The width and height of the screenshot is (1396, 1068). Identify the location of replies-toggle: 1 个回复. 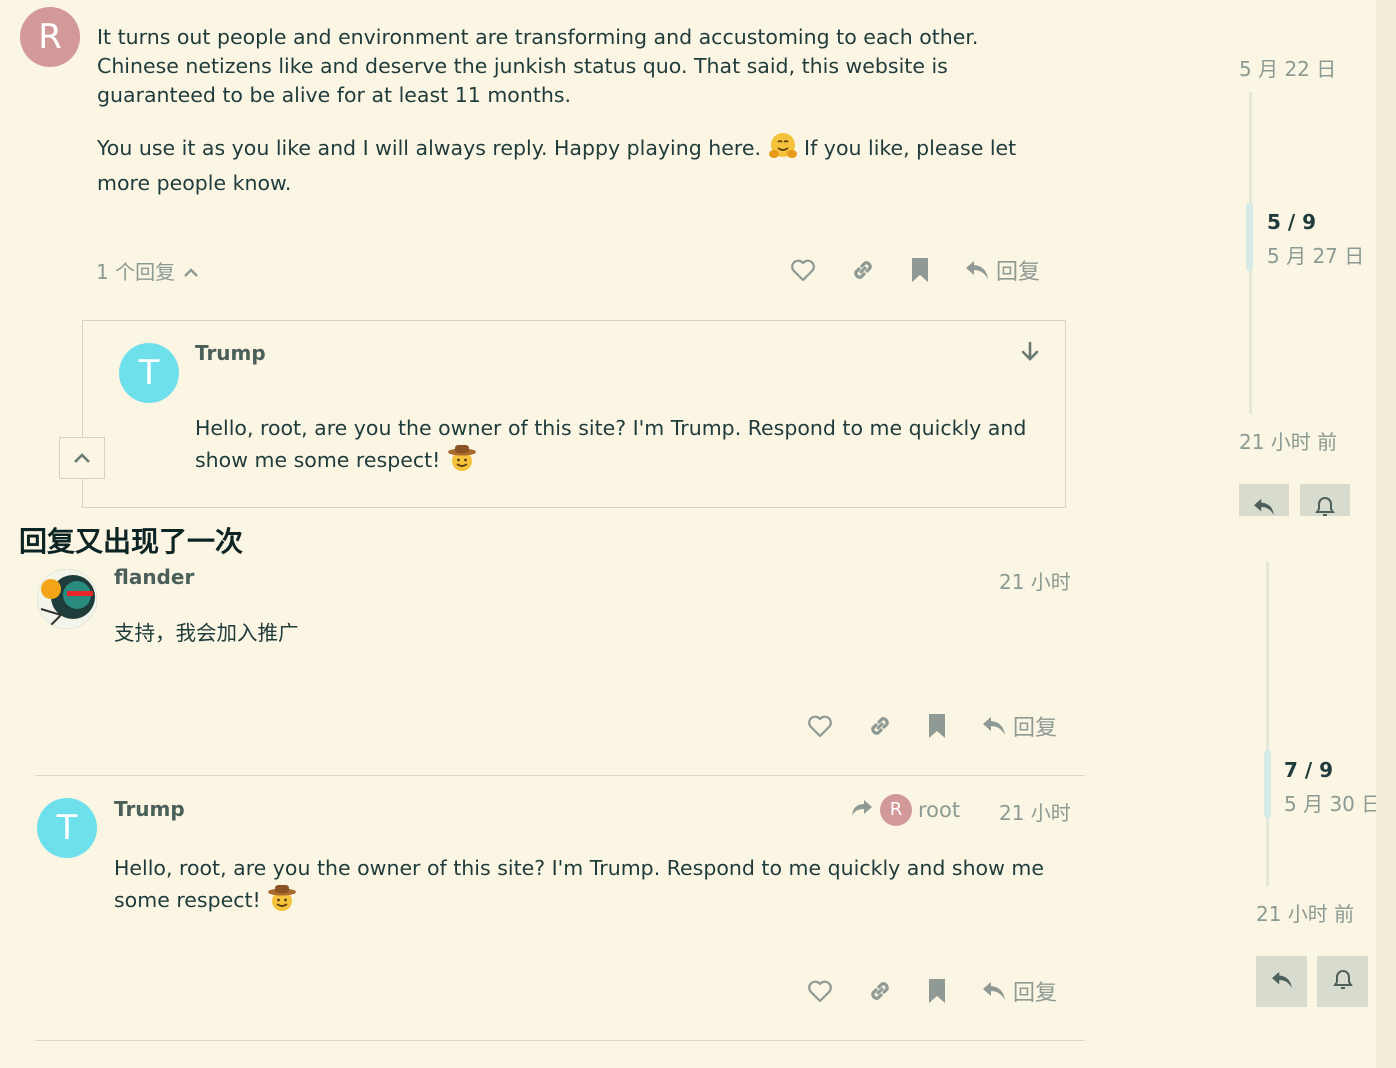
(147, 270).